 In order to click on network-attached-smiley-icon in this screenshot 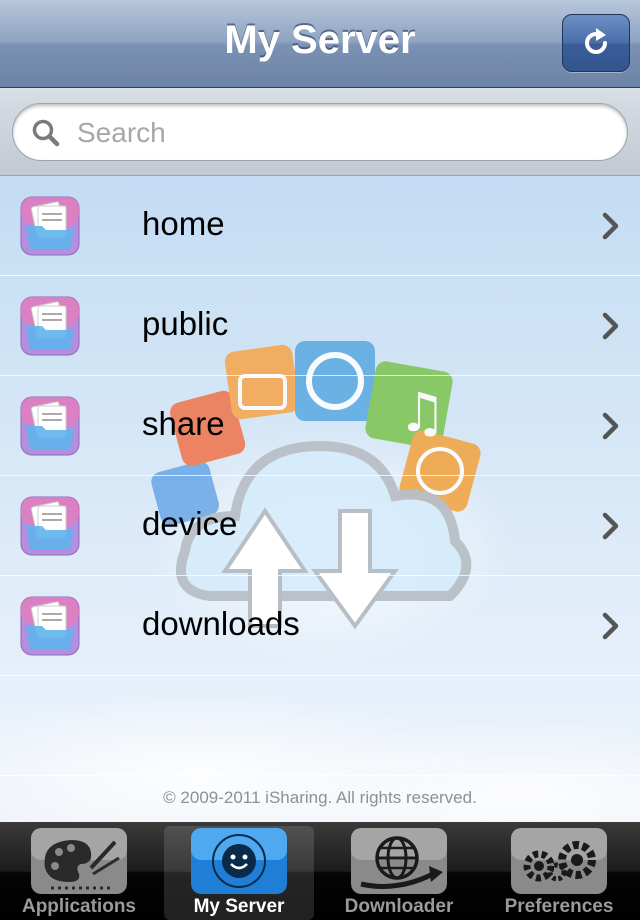, I will do `click(239, 861)`.